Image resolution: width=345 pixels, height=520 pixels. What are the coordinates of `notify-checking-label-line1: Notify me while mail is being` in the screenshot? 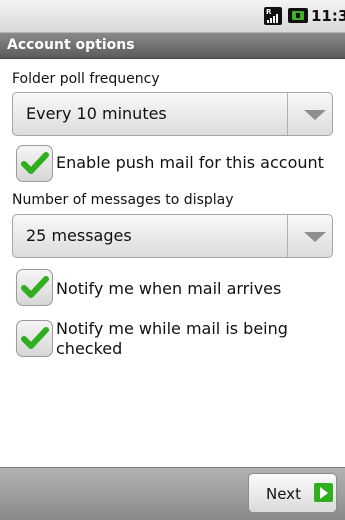 It's located at (172, 328).